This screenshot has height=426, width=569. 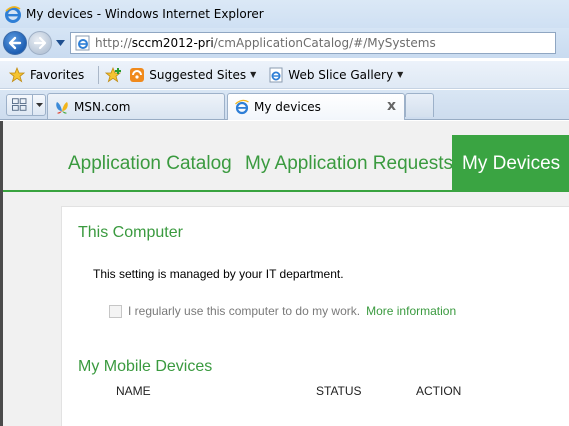 What do you see at coordinates (62, 107) in the screenshot?
I see `msn-butterfly-icon` at bounding box center [62, 107].